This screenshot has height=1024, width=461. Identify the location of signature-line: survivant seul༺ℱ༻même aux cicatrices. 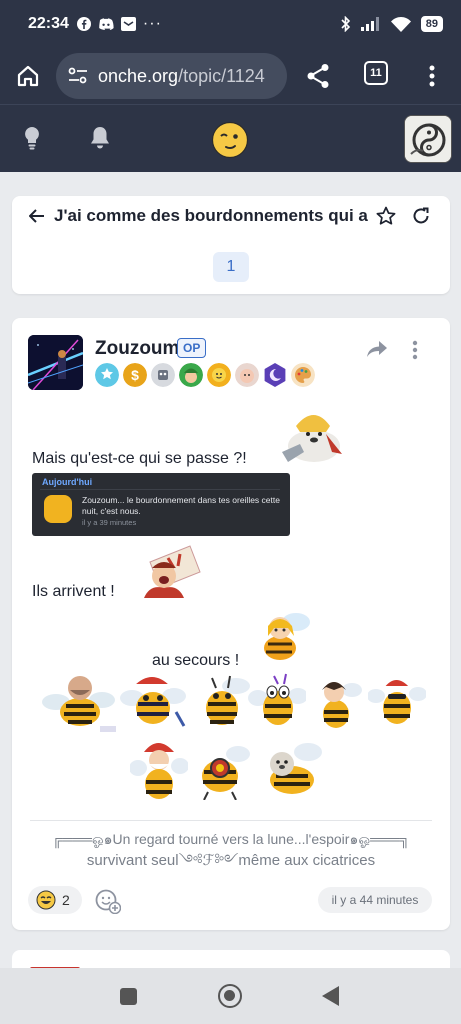
(231, 860).